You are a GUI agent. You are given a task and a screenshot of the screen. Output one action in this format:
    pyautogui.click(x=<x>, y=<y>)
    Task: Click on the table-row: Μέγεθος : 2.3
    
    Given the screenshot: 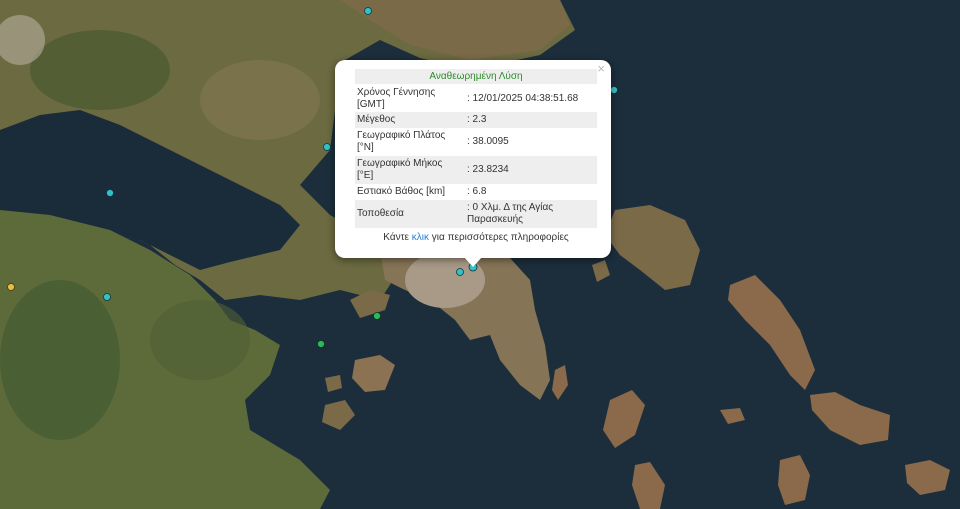 What is the action you would take?
    pyautogui.click(x=476, y=120)
    